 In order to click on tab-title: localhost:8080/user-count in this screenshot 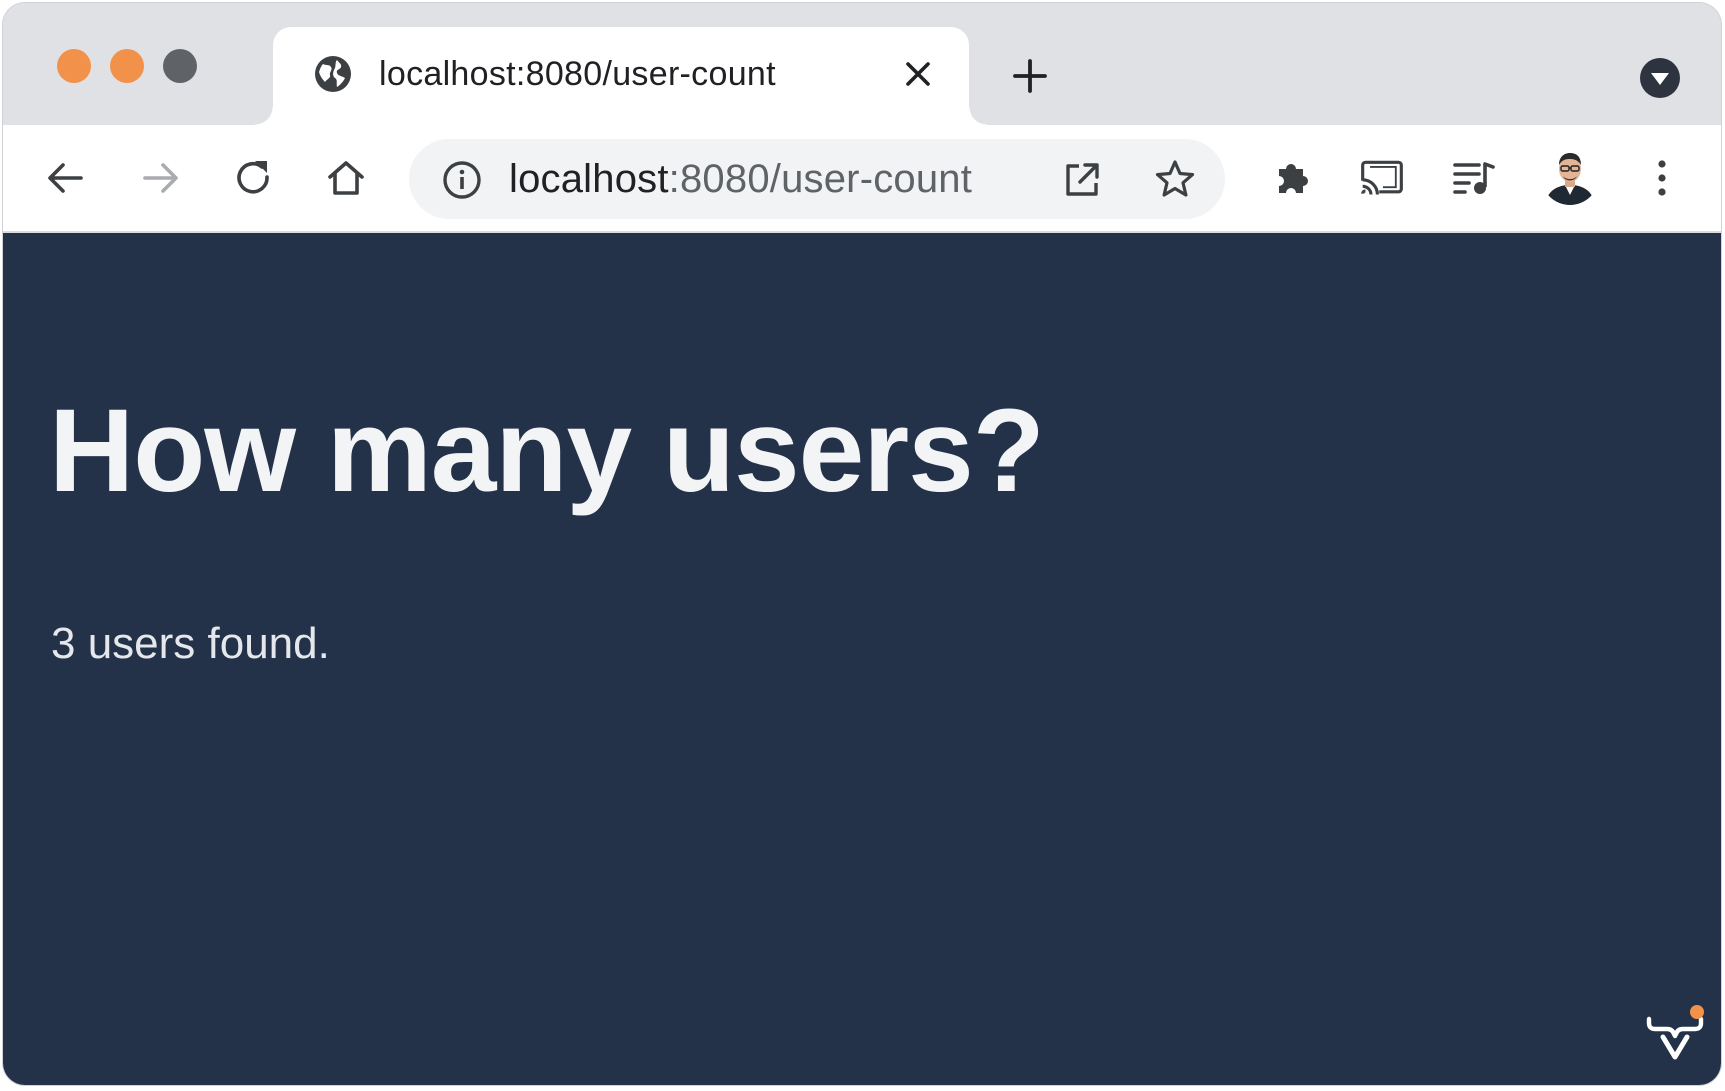, I will do `click(577, 74)`.